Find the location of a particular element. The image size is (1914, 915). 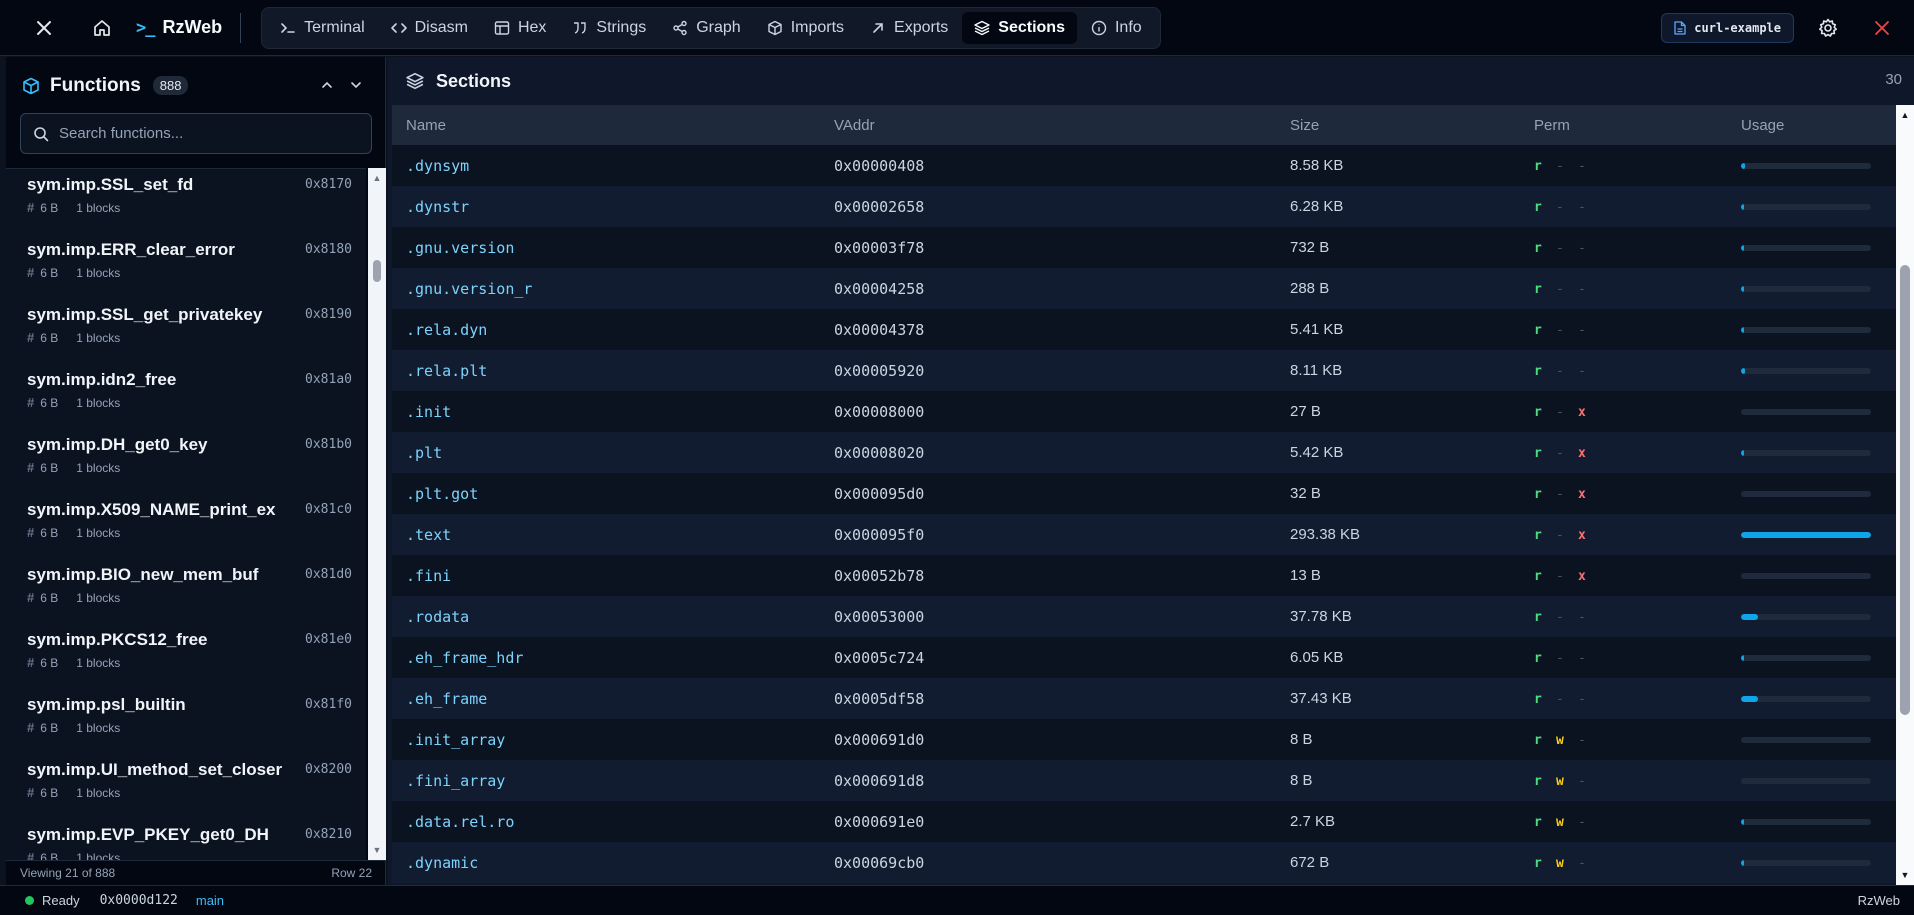

column-header-perm: Perm is located at coordinates (1631, 125).